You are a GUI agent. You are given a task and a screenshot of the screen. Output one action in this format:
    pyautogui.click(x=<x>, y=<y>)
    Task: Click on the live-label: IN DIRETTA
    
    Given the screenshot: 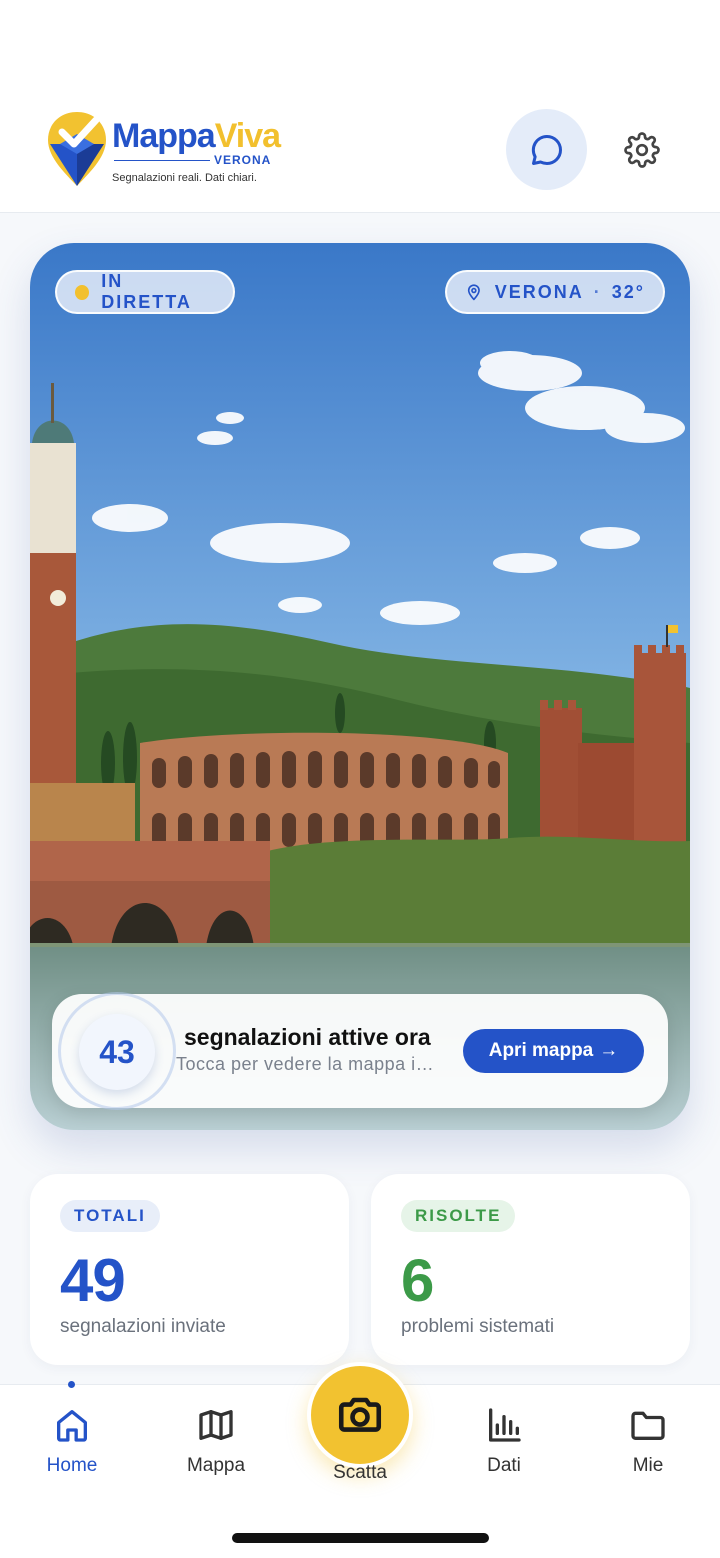 What is the action you would take?
    pyautogui.click(x=146, y=291)
    